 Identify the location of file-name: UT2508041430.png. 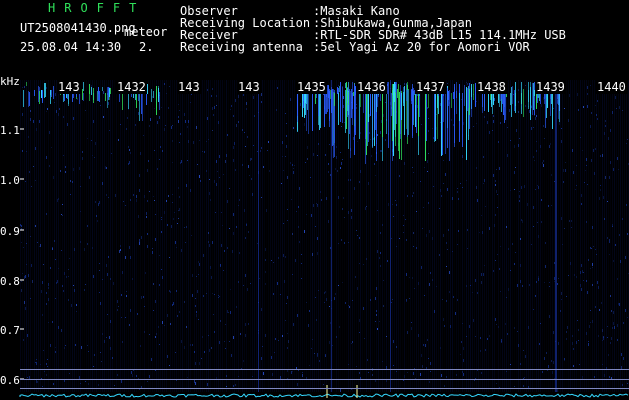
(78, 28).